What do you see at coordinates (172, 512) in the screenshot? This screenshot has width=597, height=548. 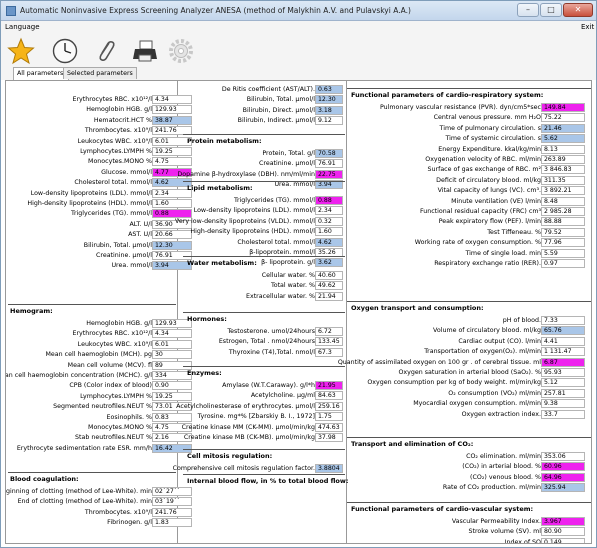 I see `parameter-value: 241.76` at bounding box center [172, 512].